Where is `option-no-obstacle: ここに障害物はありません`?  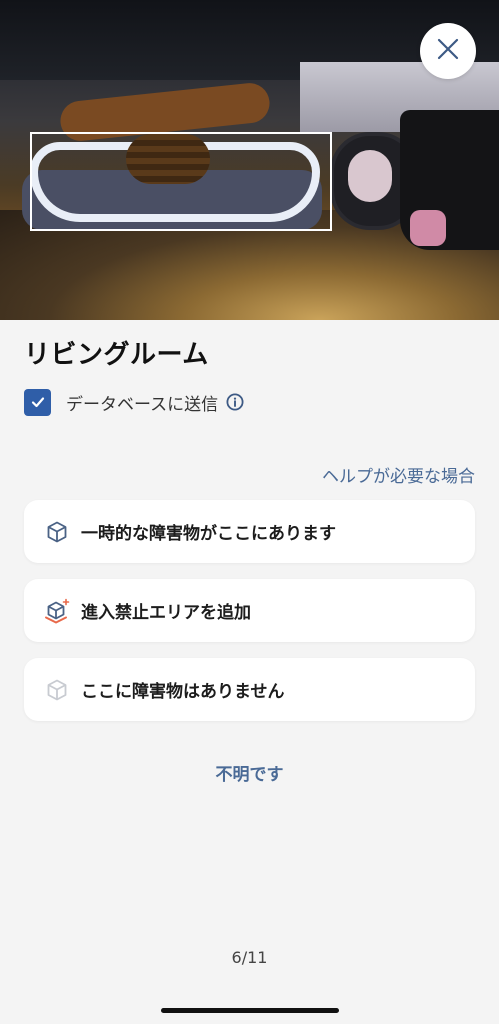 option-no-obstacle: ここに障害物はありません is located at coordinates (249, 689).